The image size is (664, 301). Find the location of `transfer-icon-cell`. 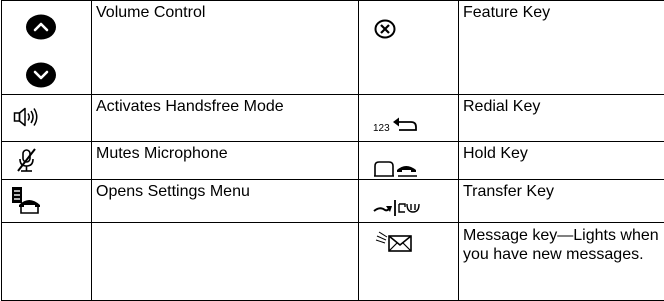

transfer-icon-cell is located at coordinates (409, 201).